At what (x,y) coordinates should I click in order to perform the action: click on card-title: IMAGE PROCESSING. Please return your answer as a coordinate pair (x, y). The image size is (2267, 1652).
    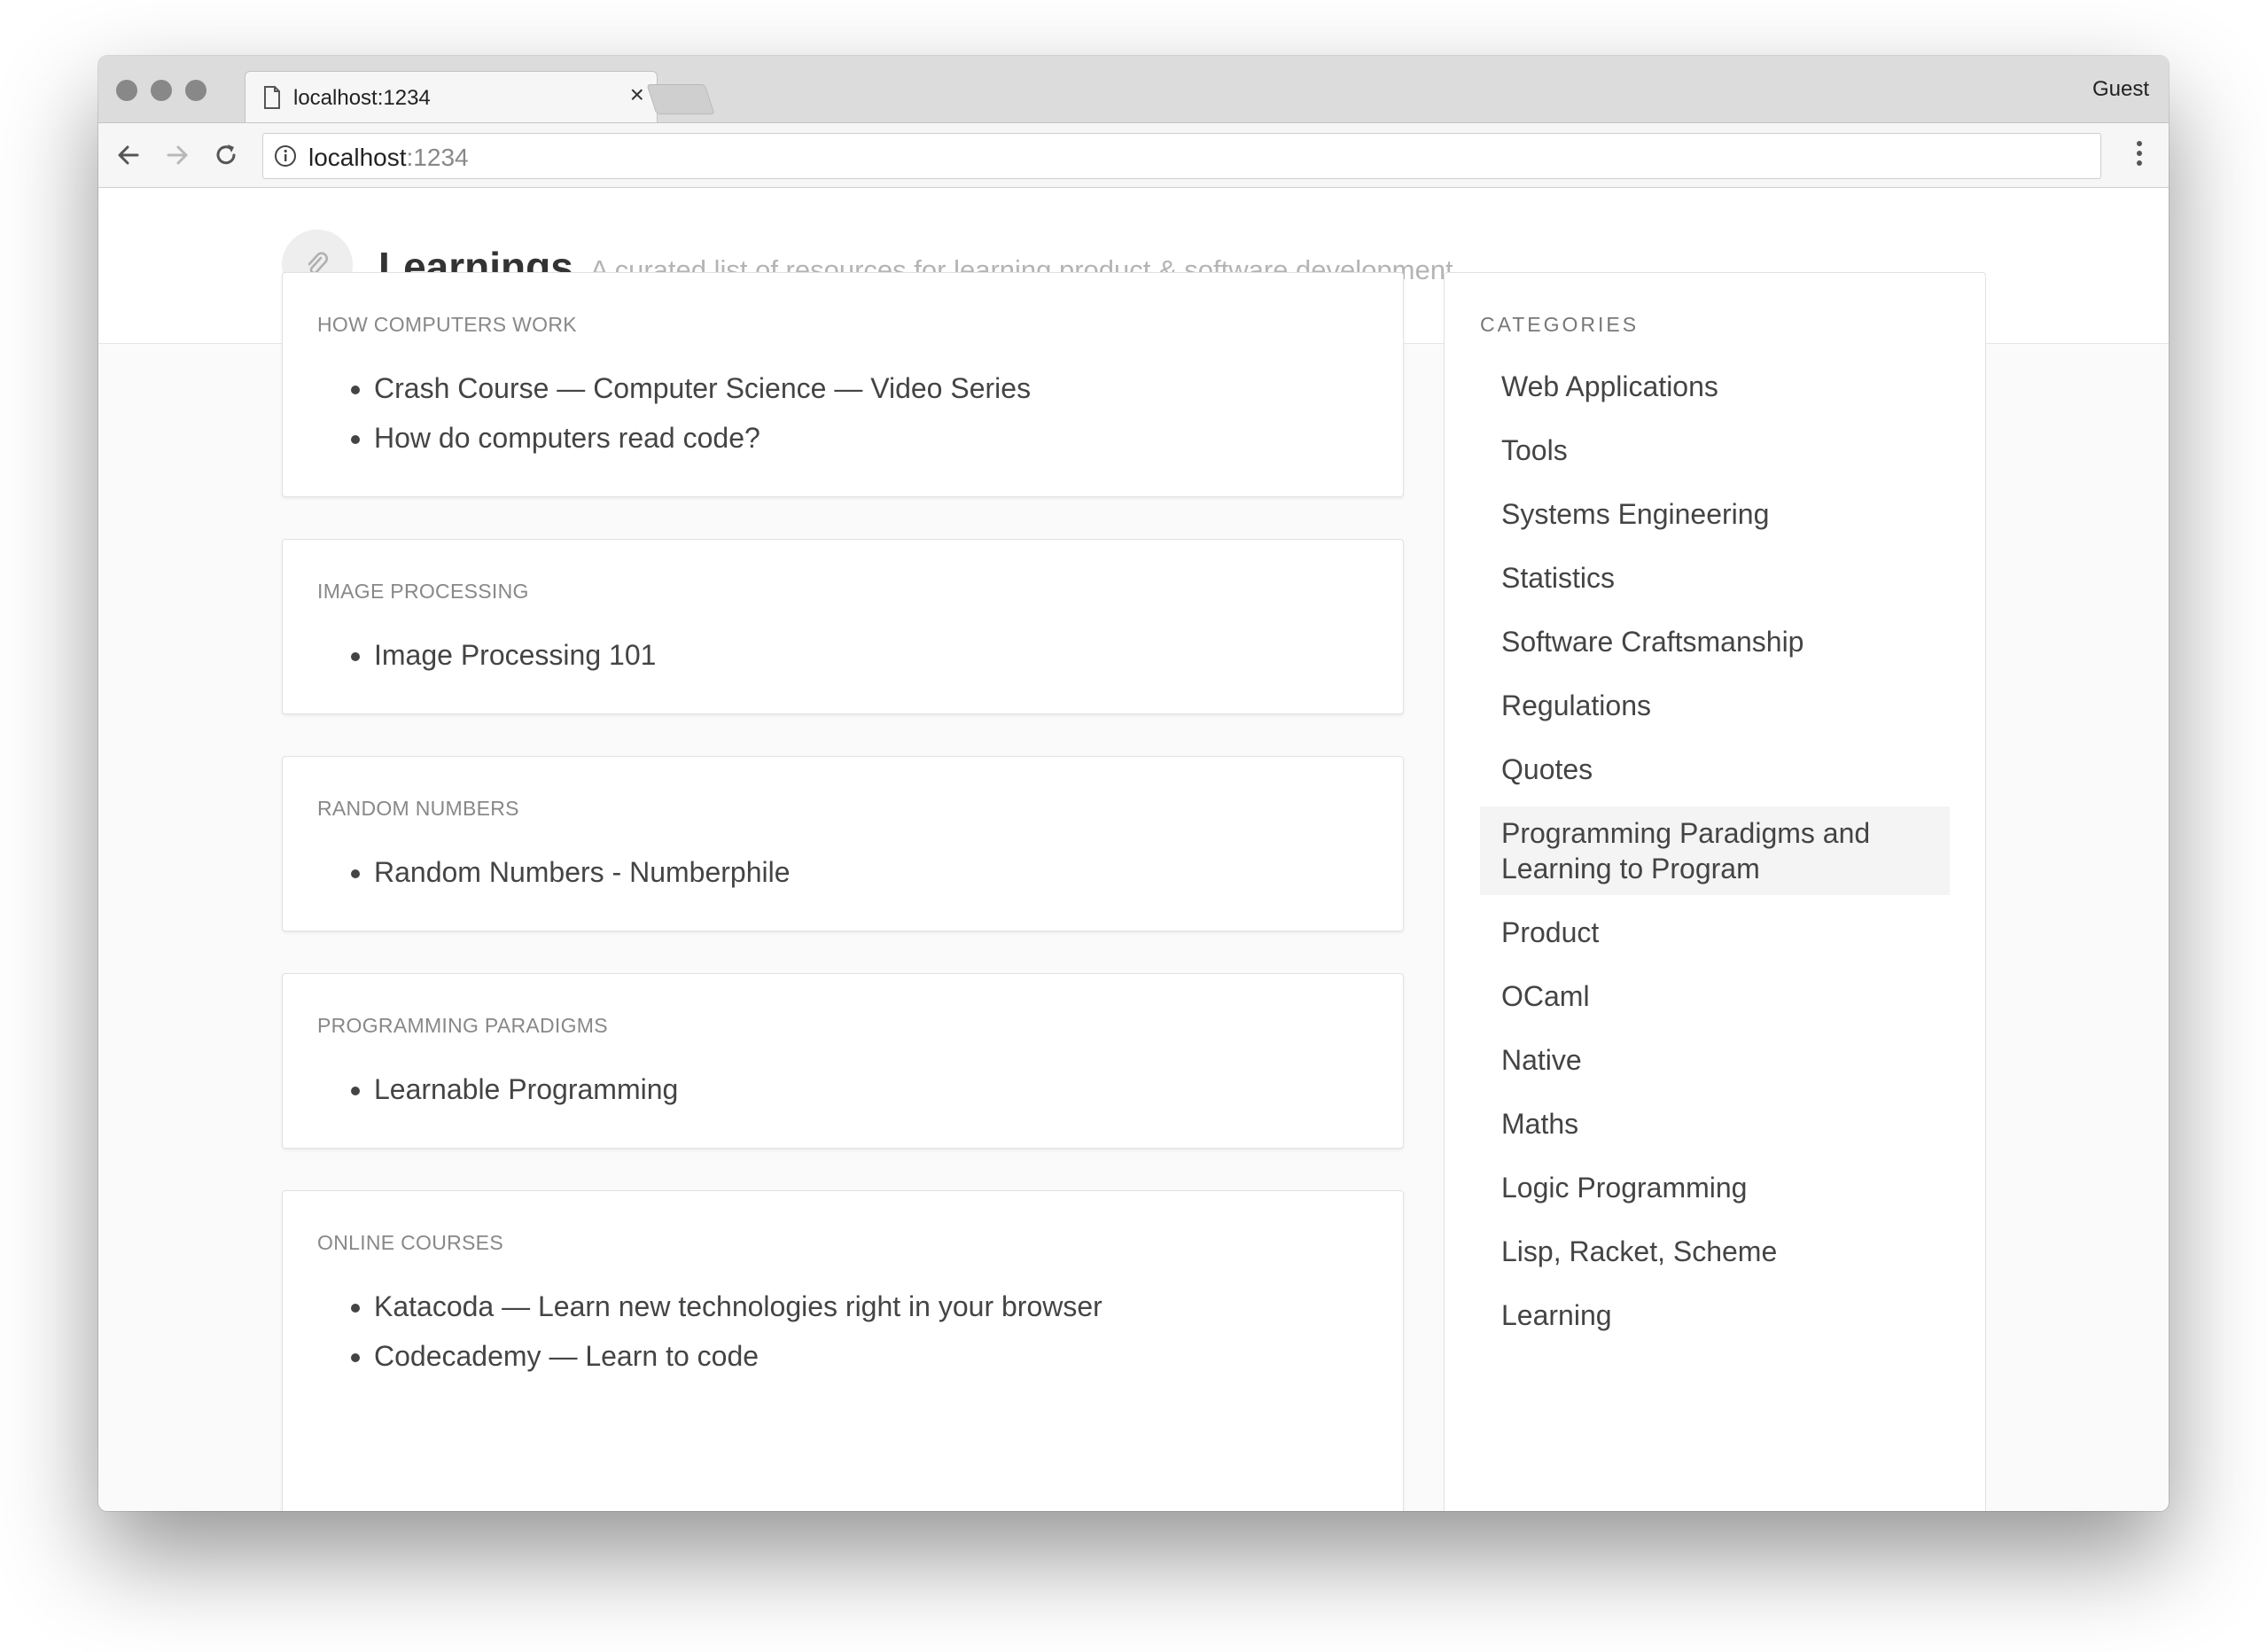
    Looking at the image, I should click on (423, 591).